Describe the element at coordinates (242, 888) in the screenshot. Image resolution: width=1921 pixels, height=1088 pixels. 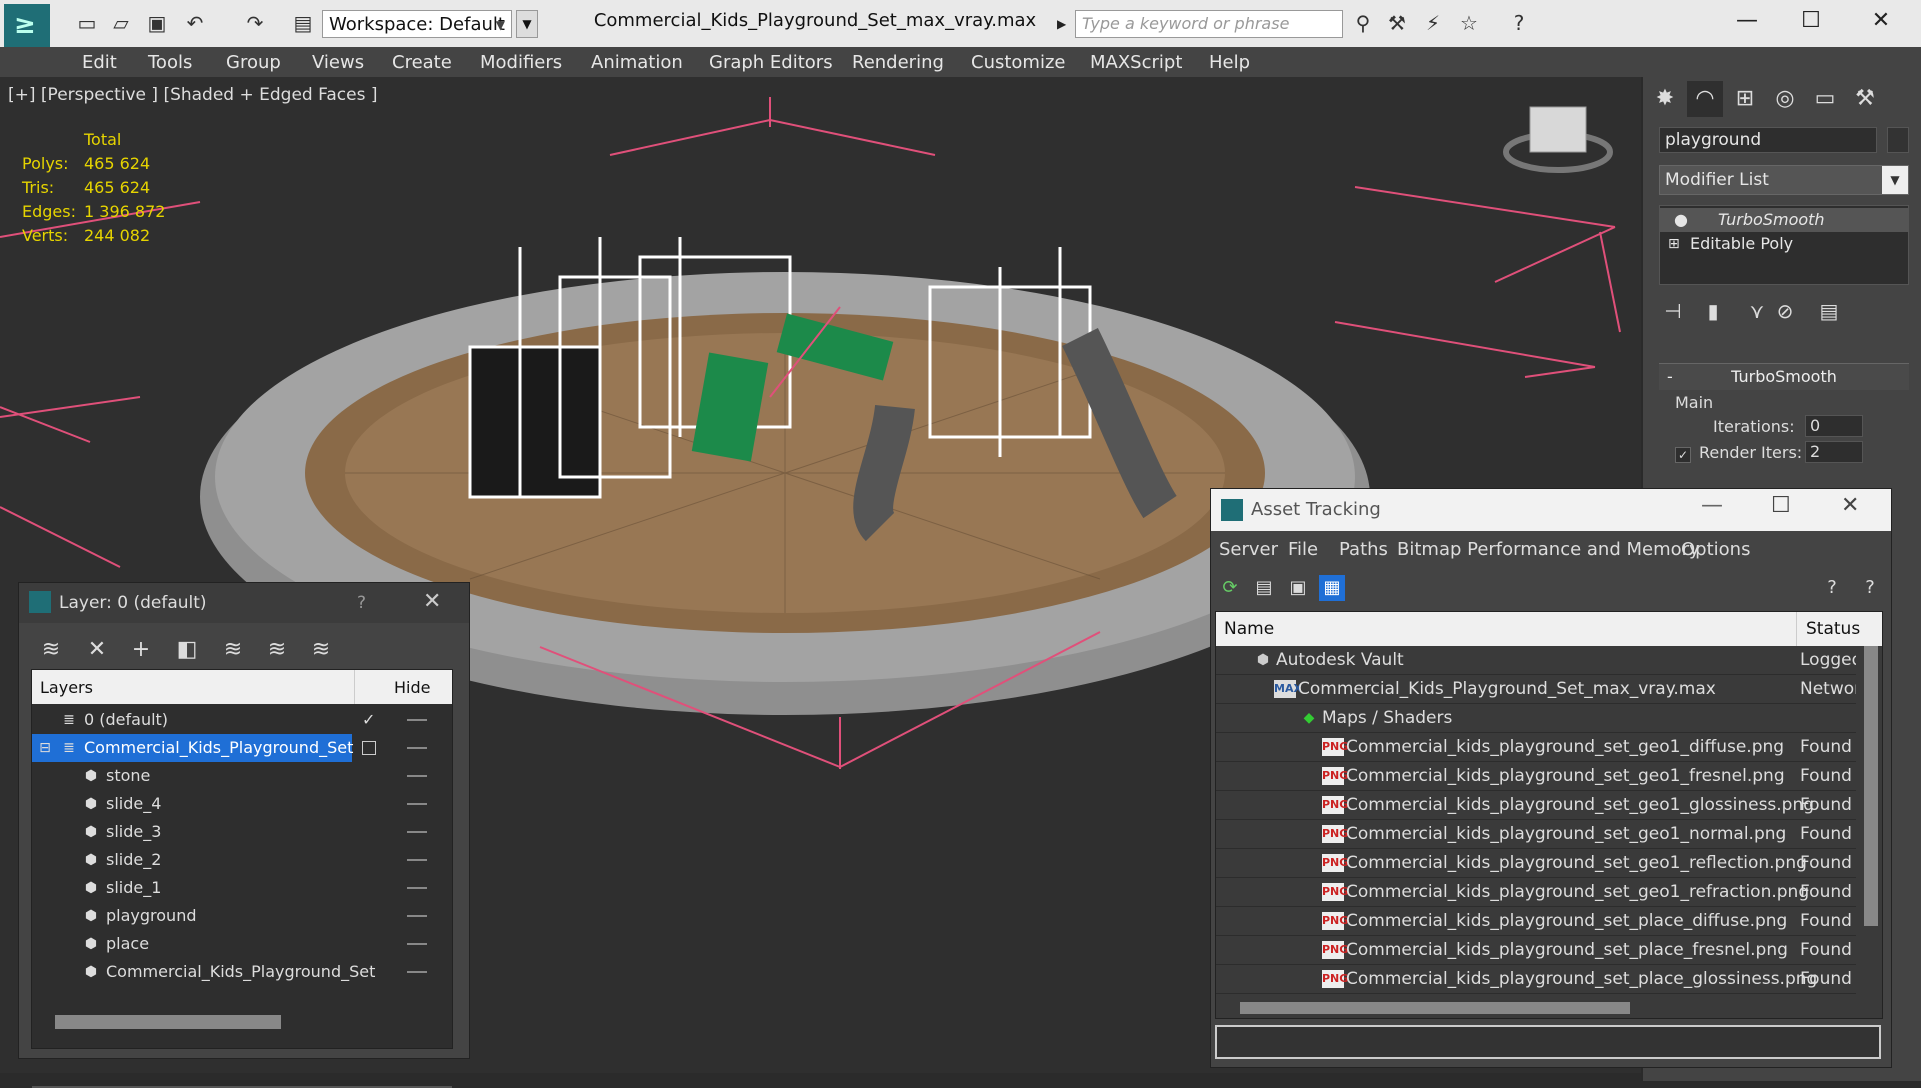
I see `object-row-slide-1: ⬢ slide_1` at that location.